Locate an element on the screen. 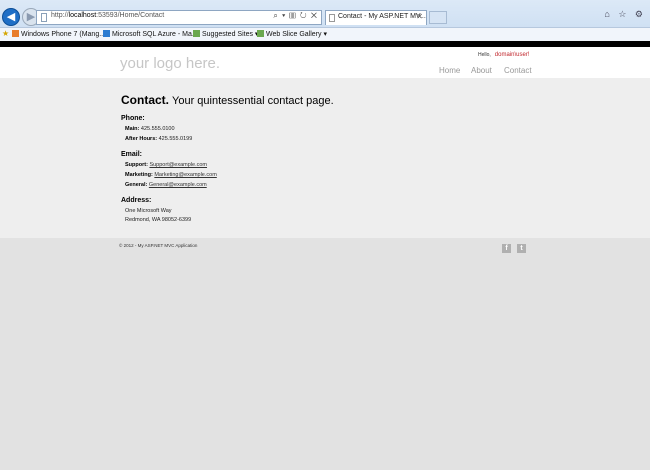 The image size is (650, 470). email-marketing-link: Marketing@example.com is located at coordinates (185, 175).